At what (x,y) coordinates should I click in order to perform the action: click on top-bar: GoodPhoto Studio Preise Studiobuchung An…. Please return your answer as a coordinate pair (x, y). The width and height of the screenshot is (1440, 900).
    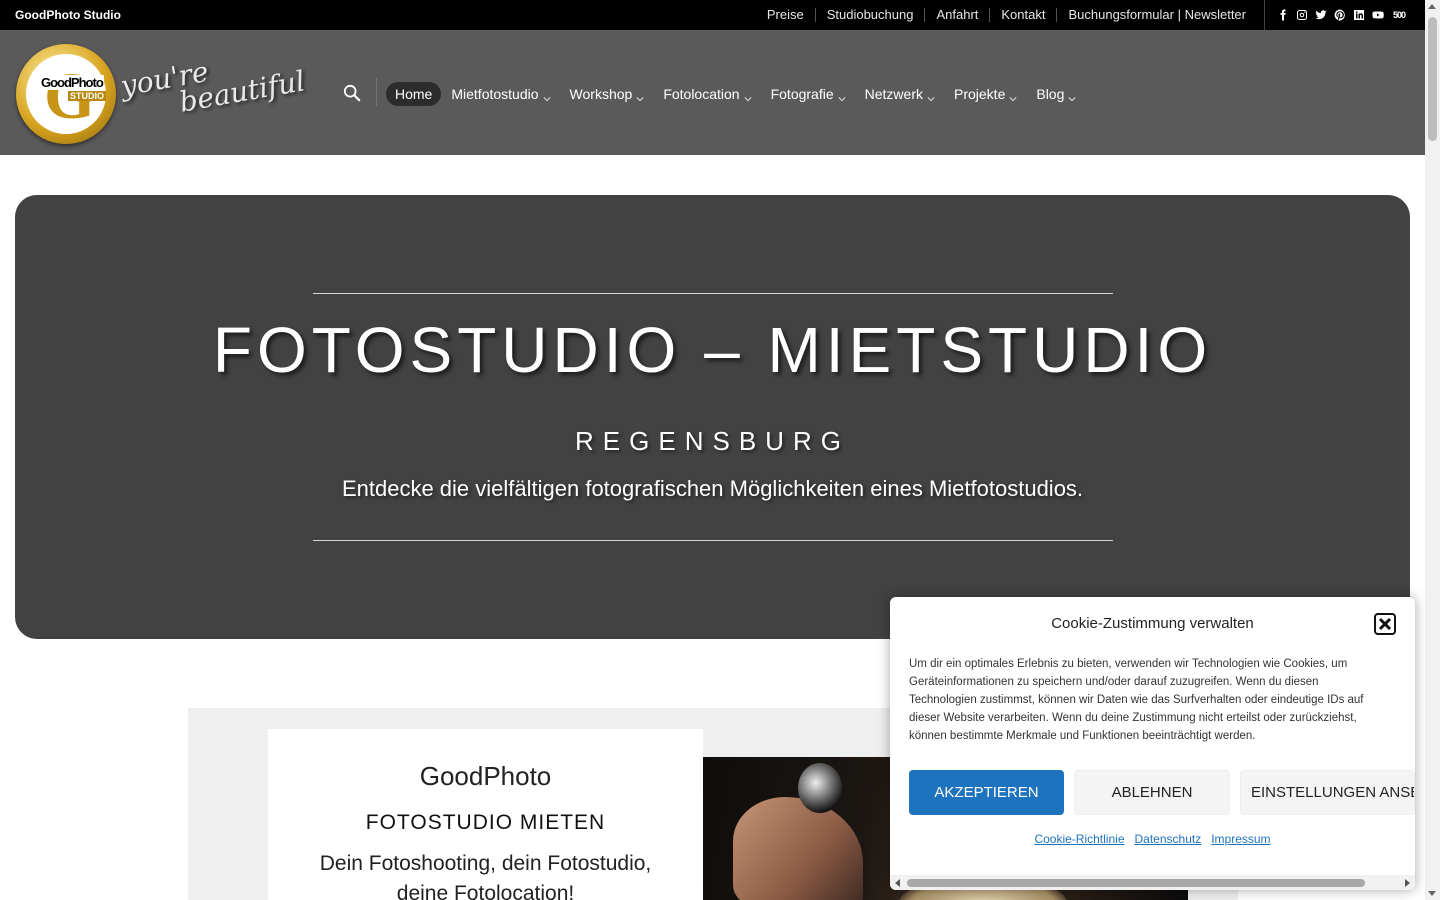
    Looking at the image, I should click on (712, 15).